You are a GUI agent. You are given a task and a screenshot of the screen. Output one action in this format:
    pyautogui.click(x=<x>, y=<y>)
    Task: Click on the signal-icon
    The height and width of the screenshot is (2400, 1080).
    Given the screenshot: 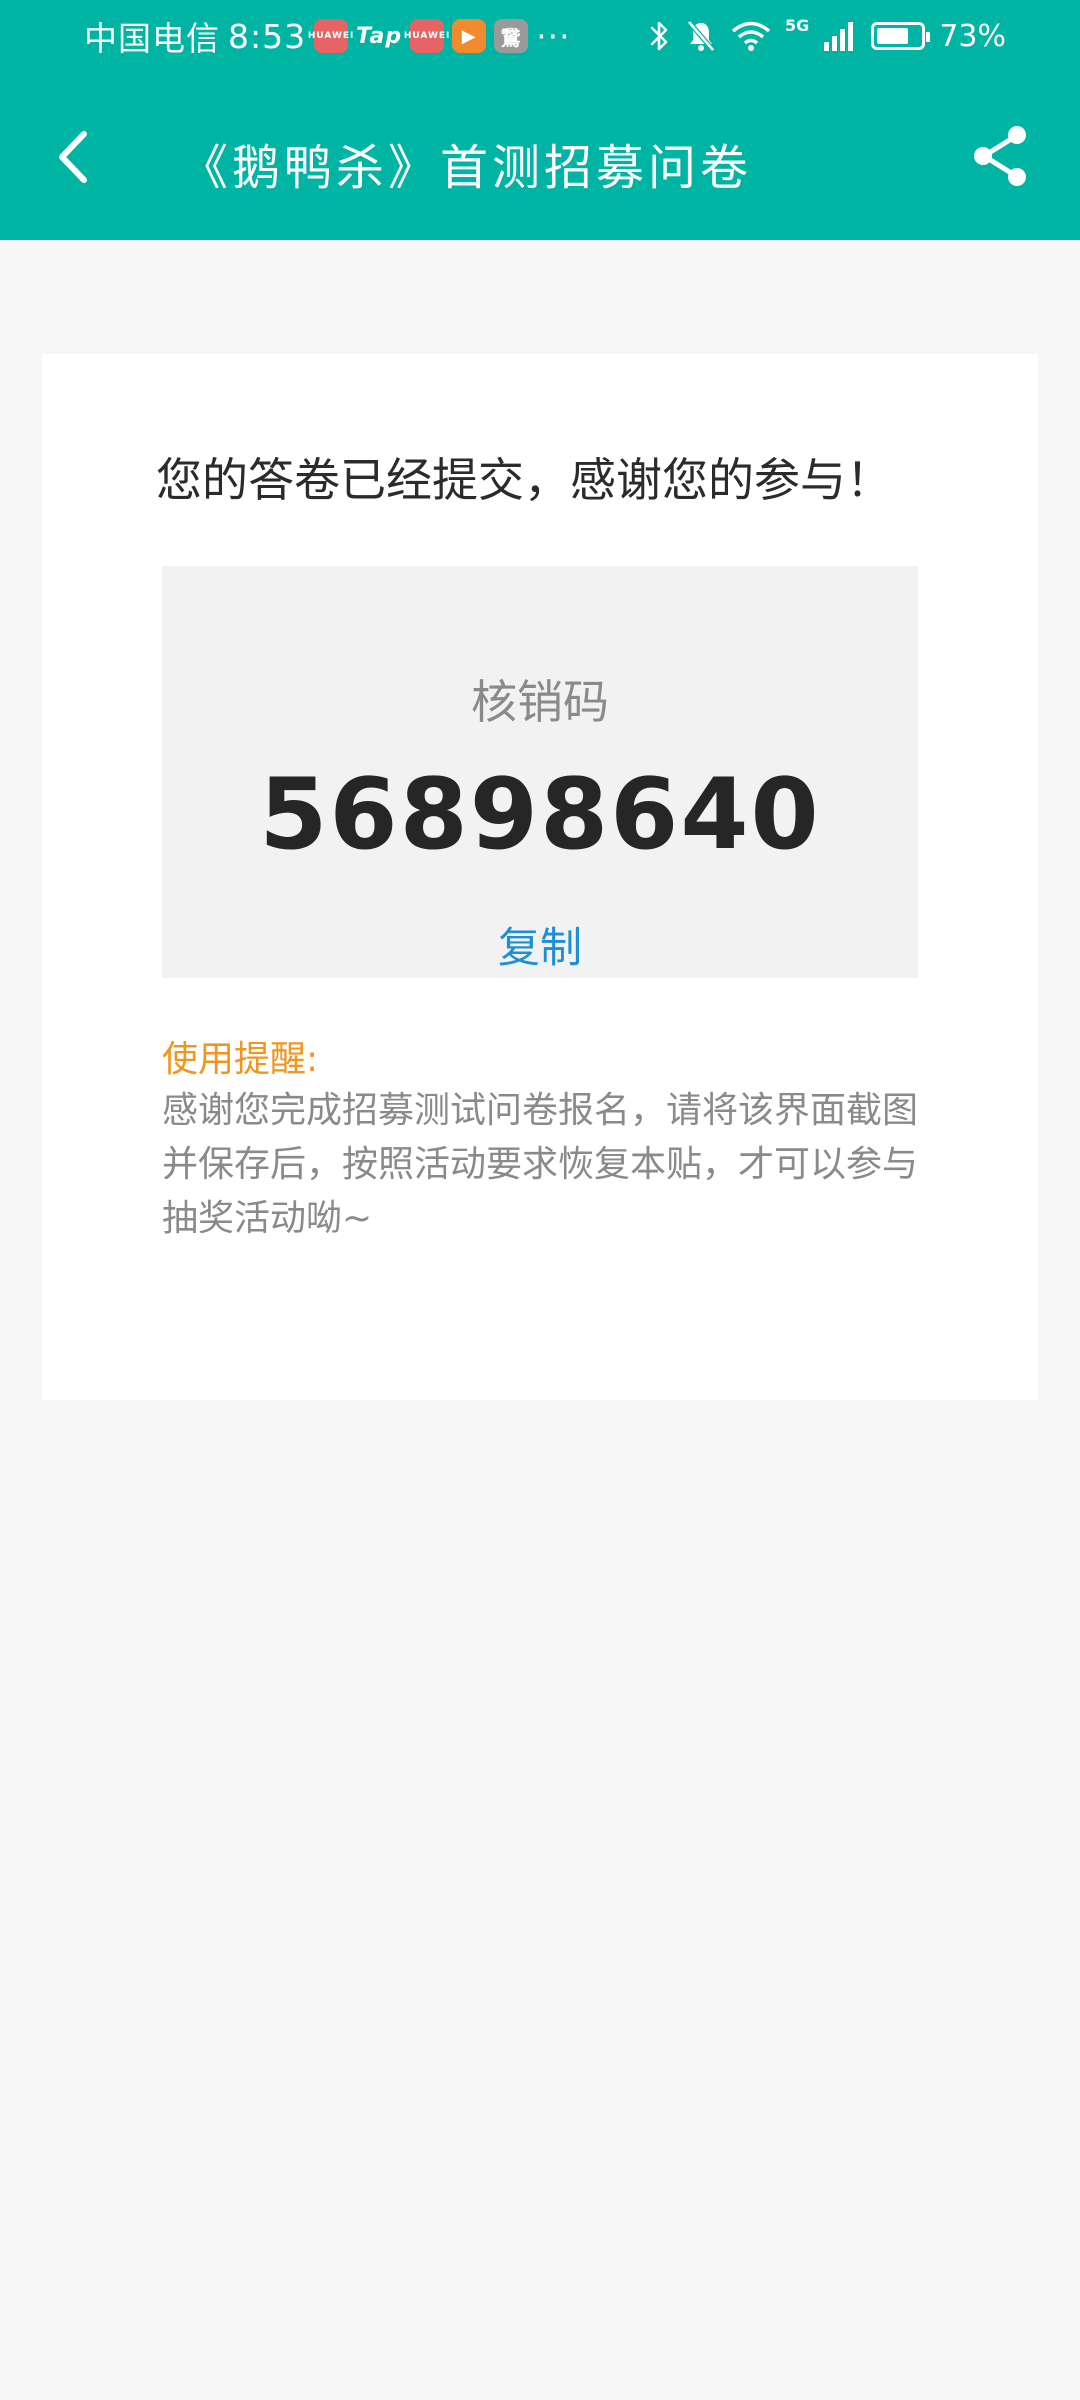 What is the action you would take?
    pyautogui.click(x=839, y=36)
    